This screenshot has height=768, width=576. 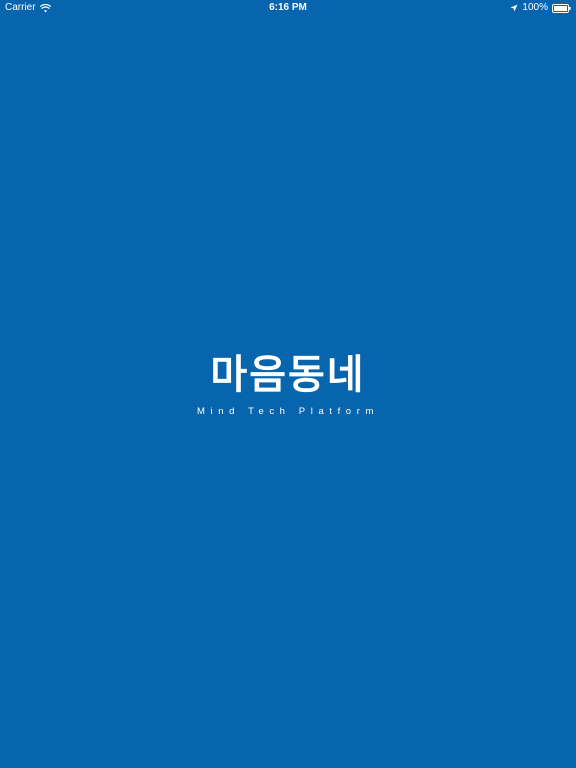 I want to click on status-right: 100%, so click(x=540, y=8).